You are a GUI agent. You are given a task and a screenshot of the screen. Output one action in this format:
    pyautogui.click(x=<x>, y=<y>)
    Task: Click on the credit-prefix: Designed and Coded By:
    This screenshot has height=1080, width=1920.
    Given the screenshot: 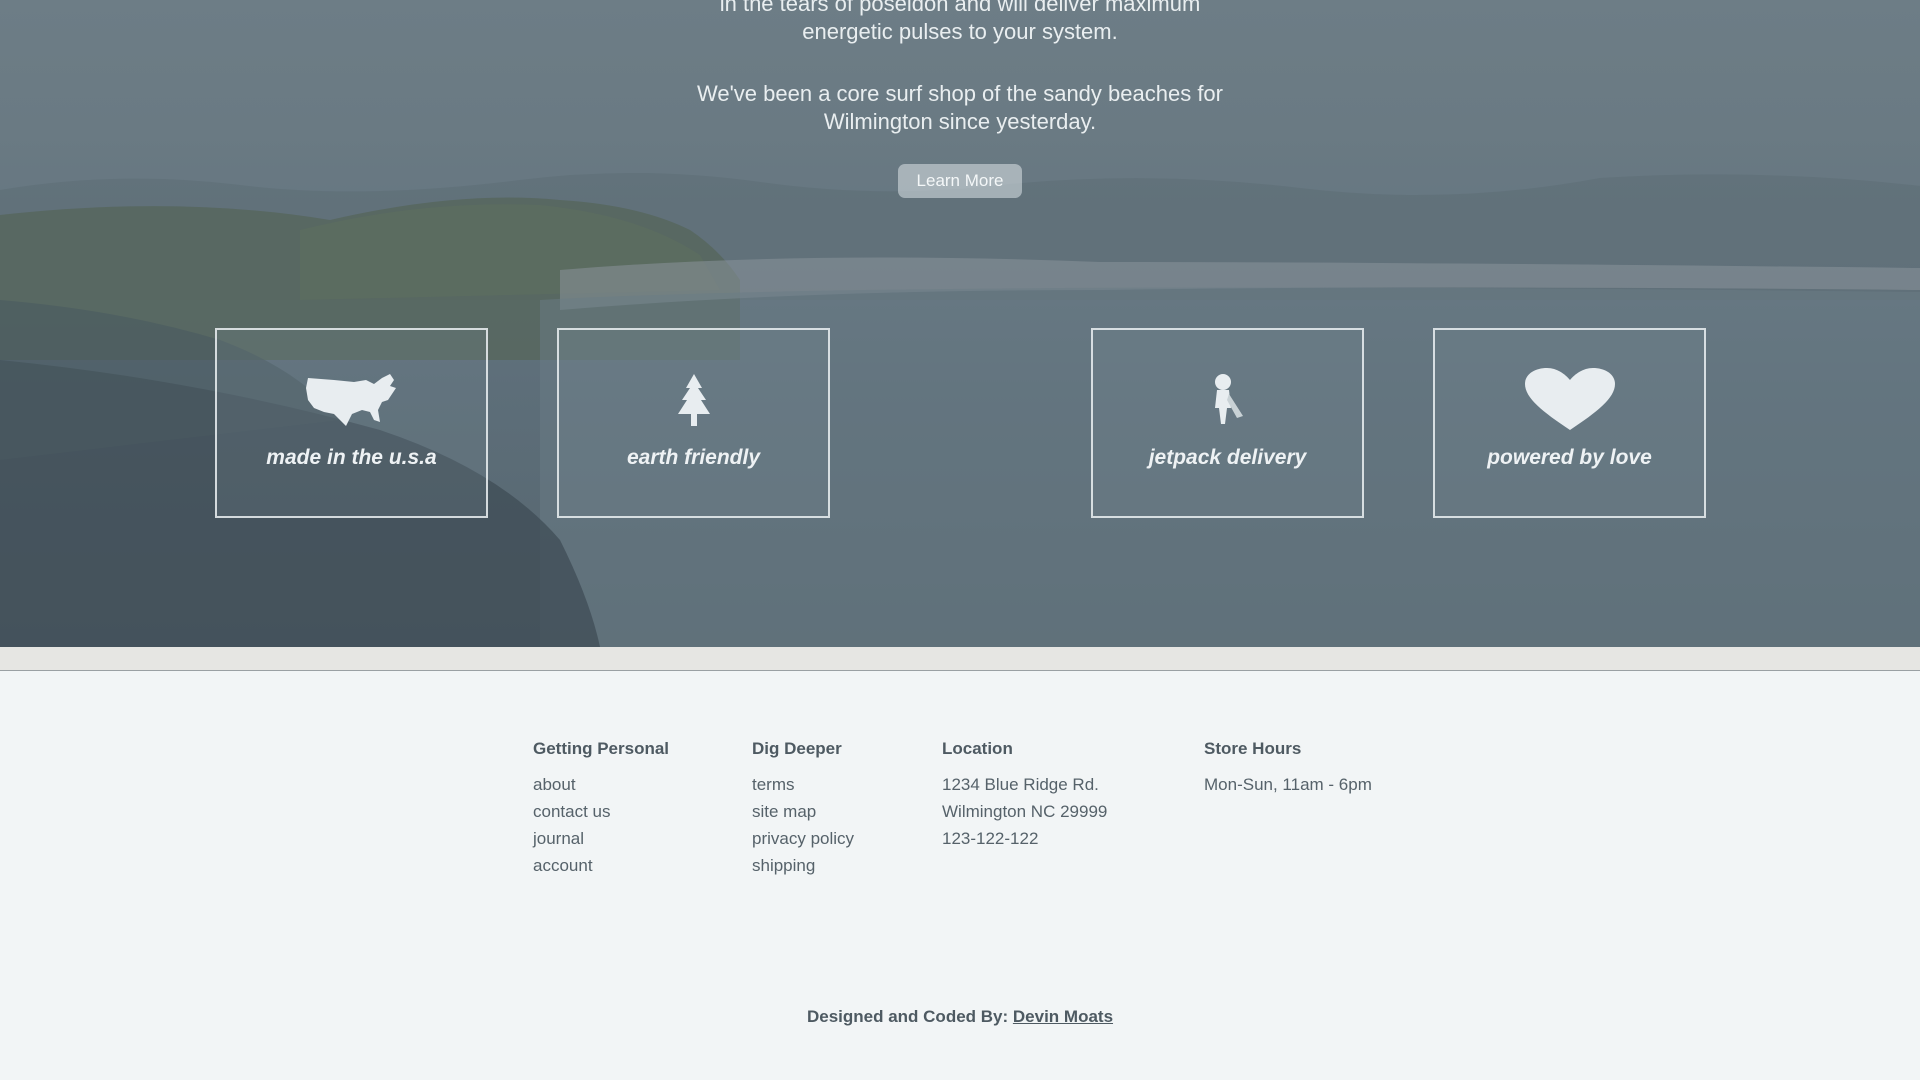 What is the action you would take?
    pyautogui.click(x=907, y=1016)
    